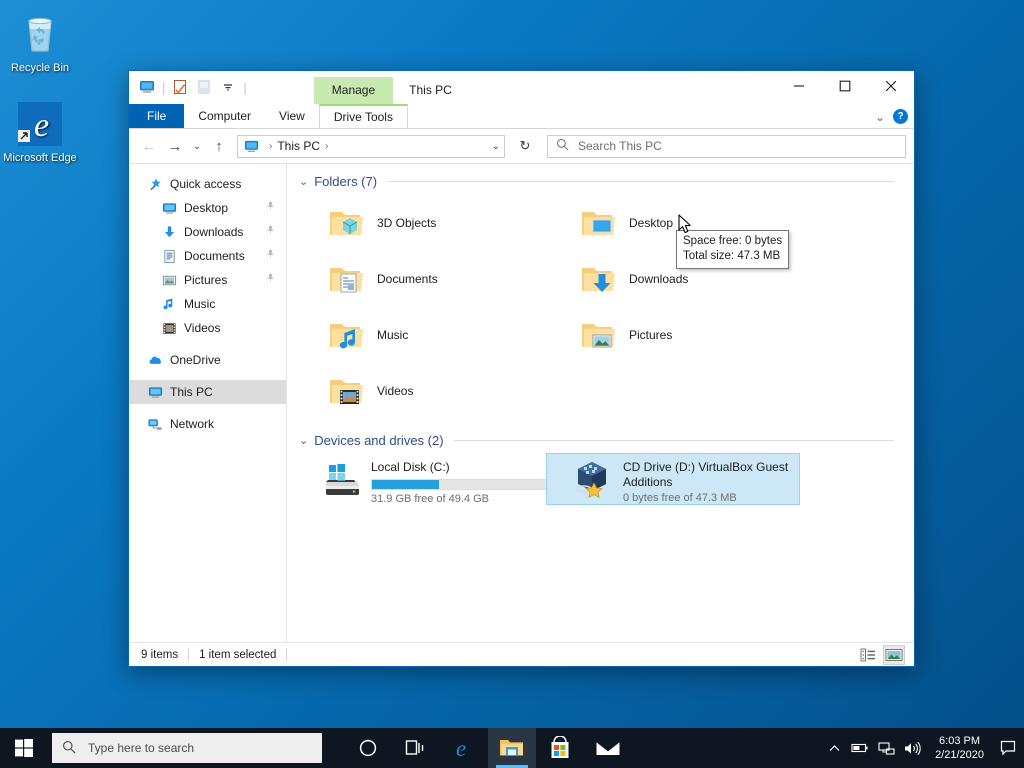  Describe the element at coordinates (894, 654) in the screenshot. I see `large-icons-view-button` at that location.